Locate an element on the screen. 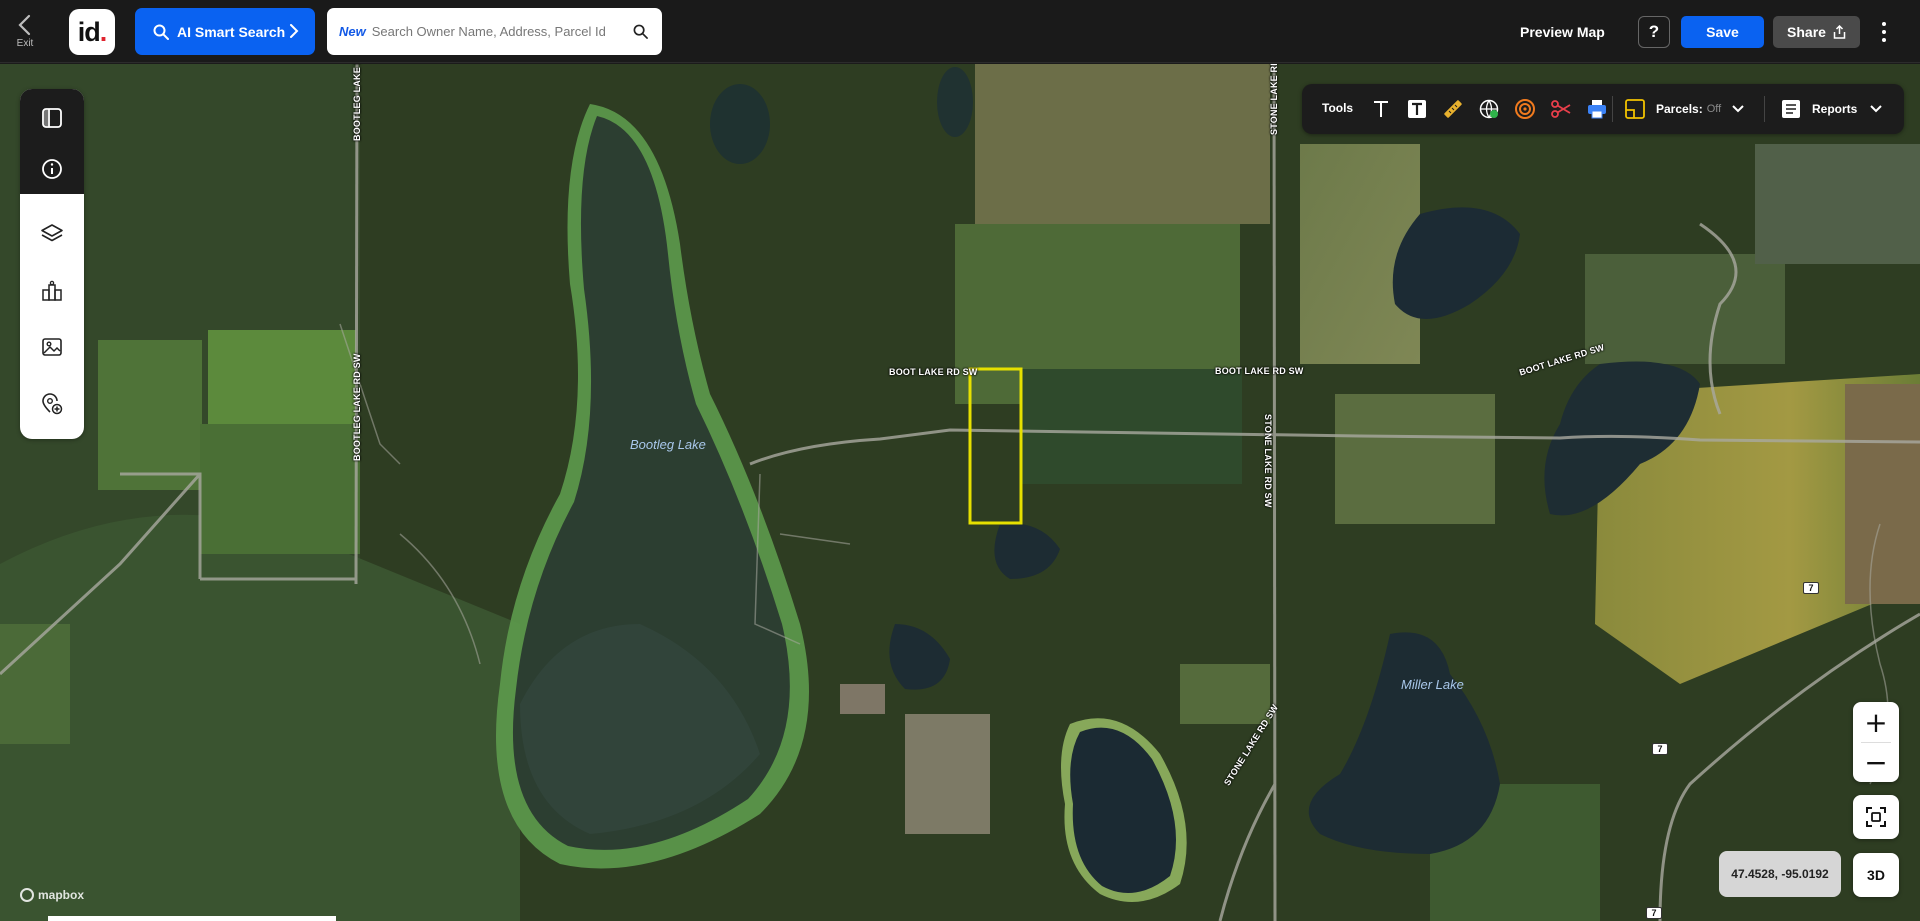 Image resolution: width=1920 pixels, height=921 pixels. image-icon is located at coordinates (52, 347).